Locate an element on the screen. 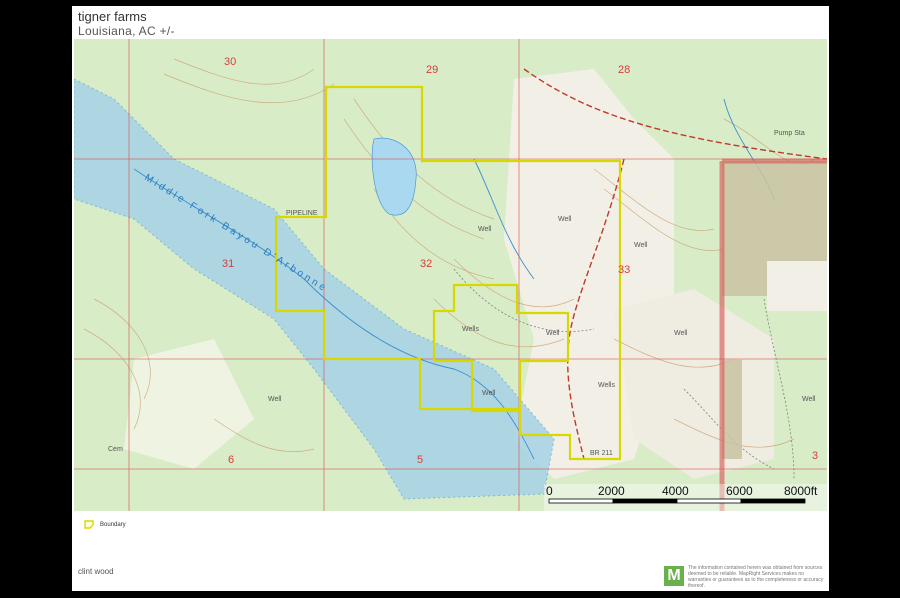 This screenshot has width=900, height=598. tan-parcel-south is located at coordinates (732, 409).